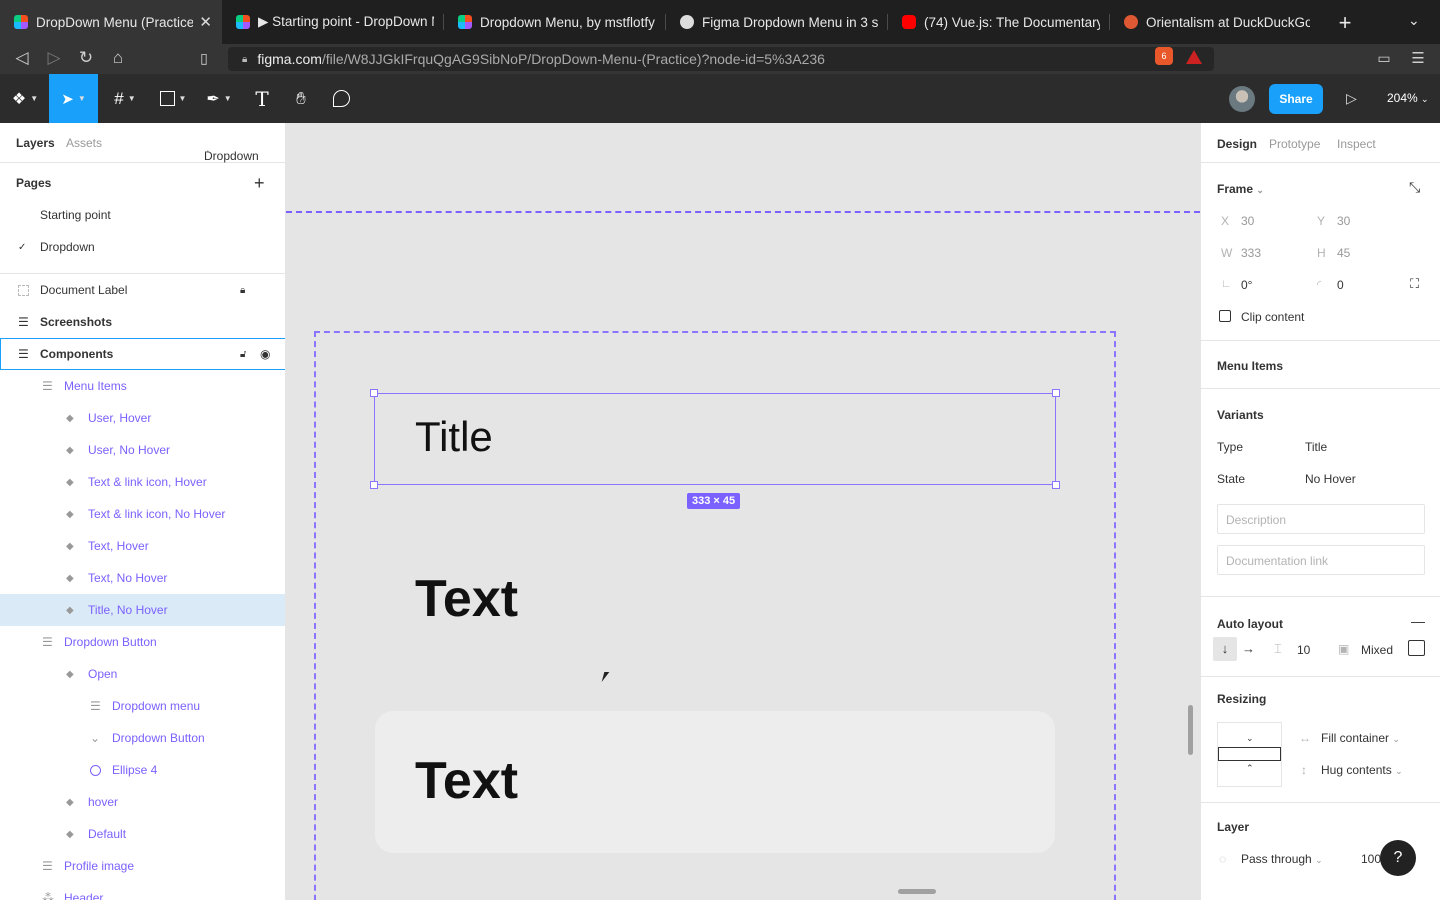 Image resolution: width=1440 pixels, height=900 pixels. I want to click on y-field: 30, so click(1343, 221).